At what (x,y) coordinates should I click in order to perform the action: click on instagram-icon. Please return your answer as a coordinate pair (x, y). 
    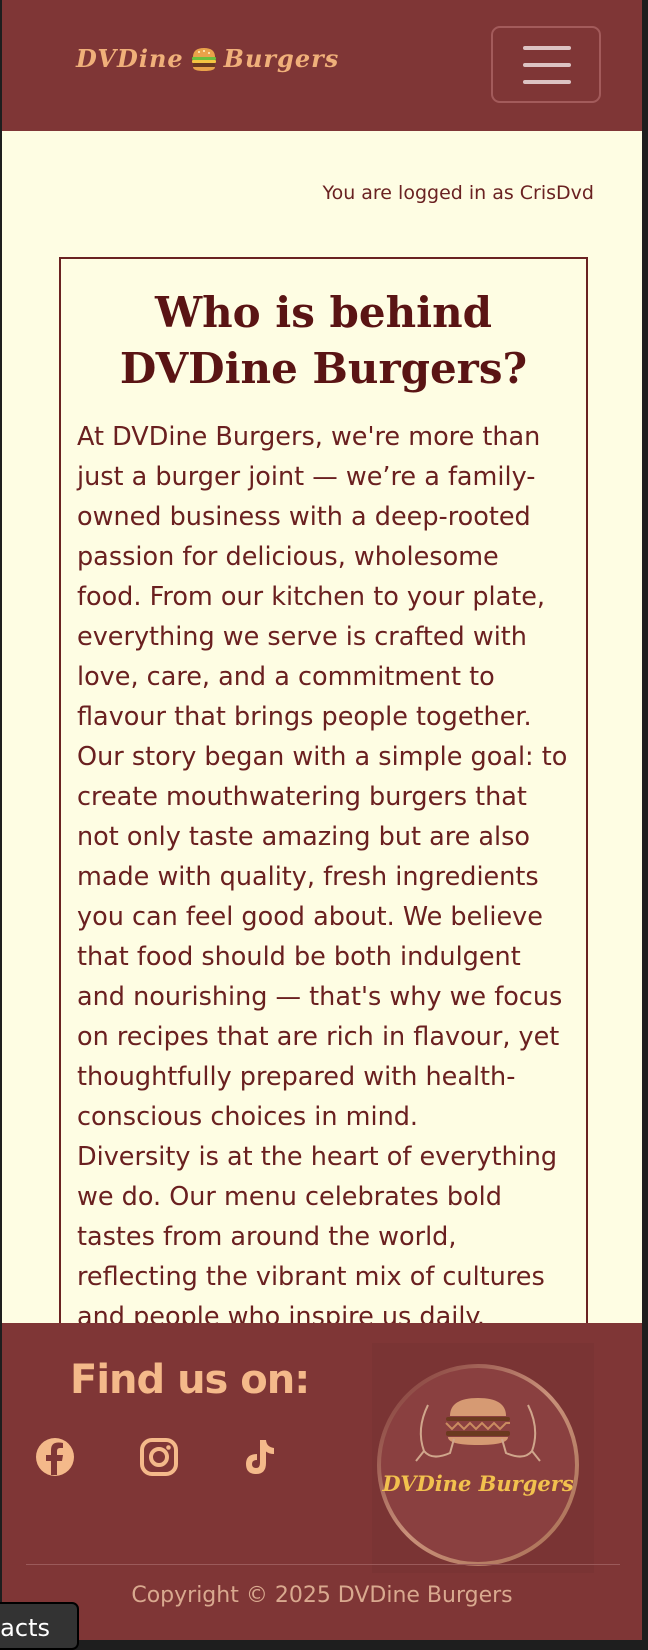
    Looking at the image, I should click on (159, 1457).